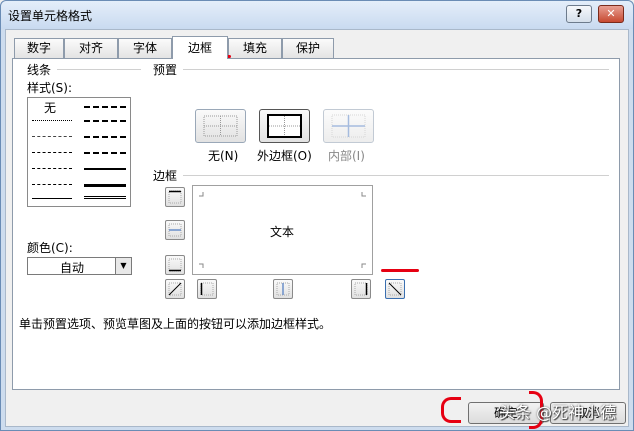 Image resolution: width=634 pixels, height=431 pixels. Describe the element at coordinates (165, 176) in the screenshot. I see `border-group-label: 边框` at that location.